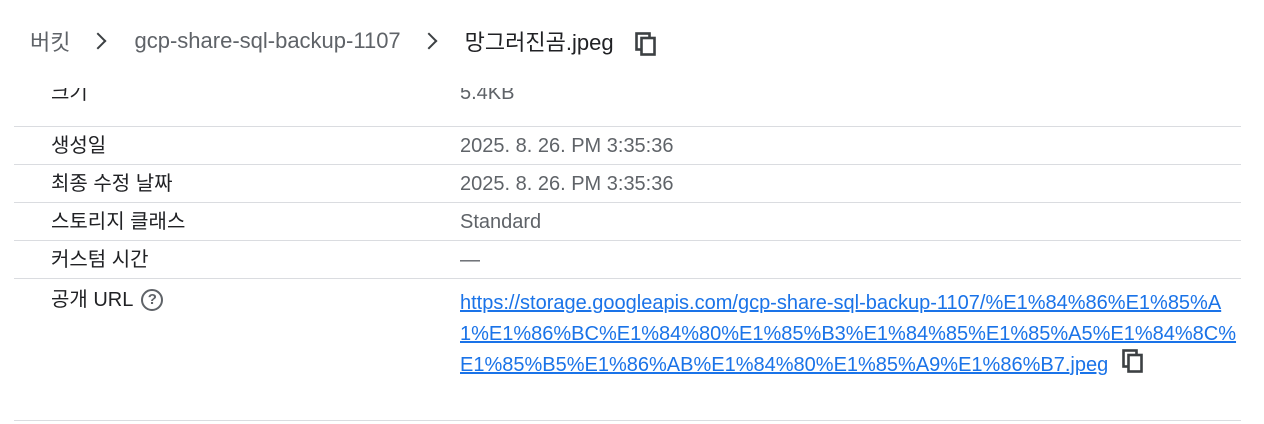 The image size is (1264, 424). What do you see at coordinates (627, 260) in the screenshot?
I see `detail-row-custom-time: 커스텀 시간 —` at bounding box center [627, 260].